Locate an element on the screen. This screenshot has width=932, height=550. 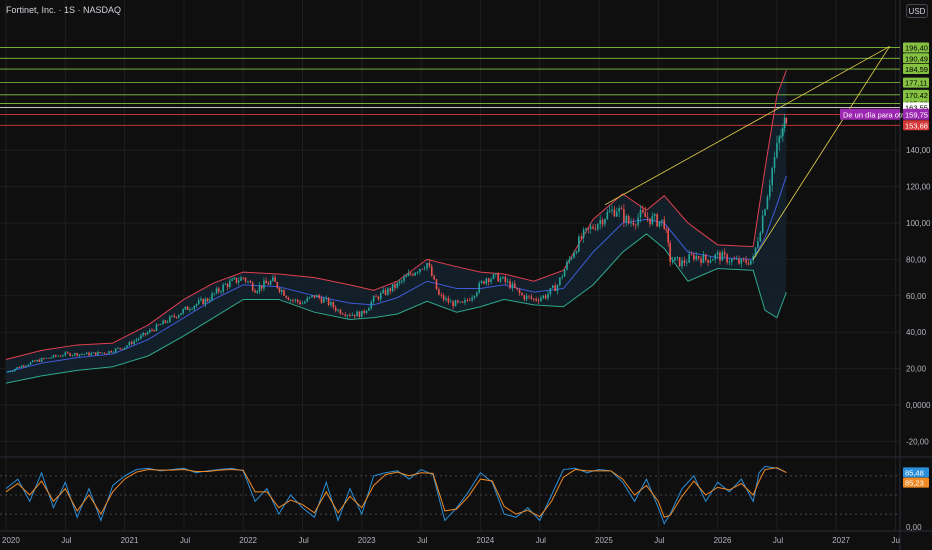
x-tick-label: 2027 is located at coordinates (841, 540).